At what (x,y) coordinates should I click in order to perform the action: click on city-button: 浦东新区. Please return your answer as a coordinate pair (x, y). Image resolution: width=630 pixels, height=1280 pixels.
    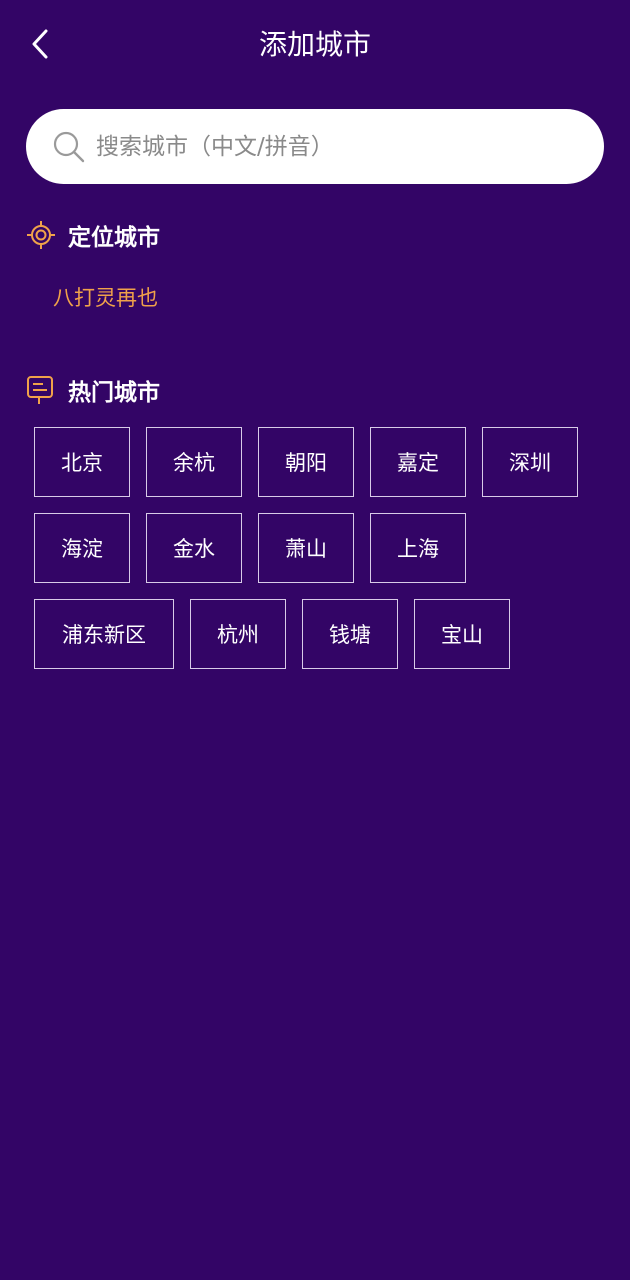
    Looking at the image, I should click on (104, 634).